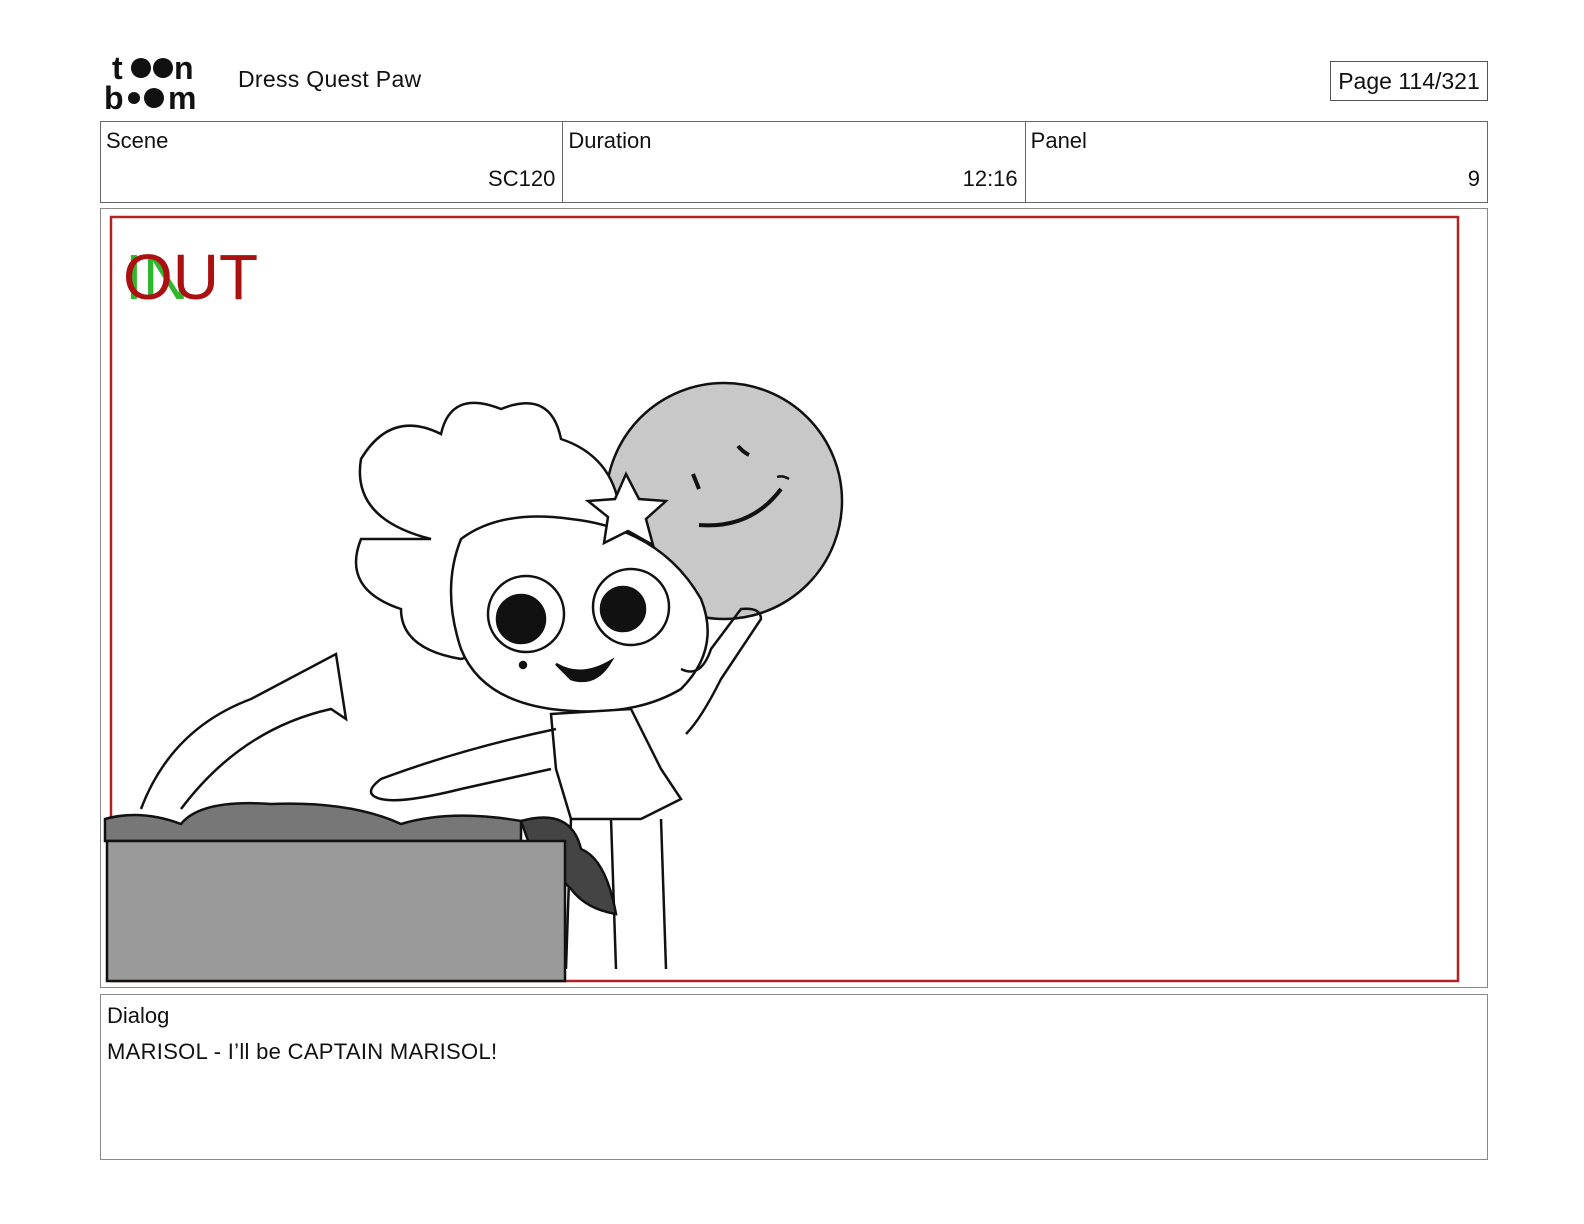  I want to click on panel-label: Panel, so click(1058, 140).